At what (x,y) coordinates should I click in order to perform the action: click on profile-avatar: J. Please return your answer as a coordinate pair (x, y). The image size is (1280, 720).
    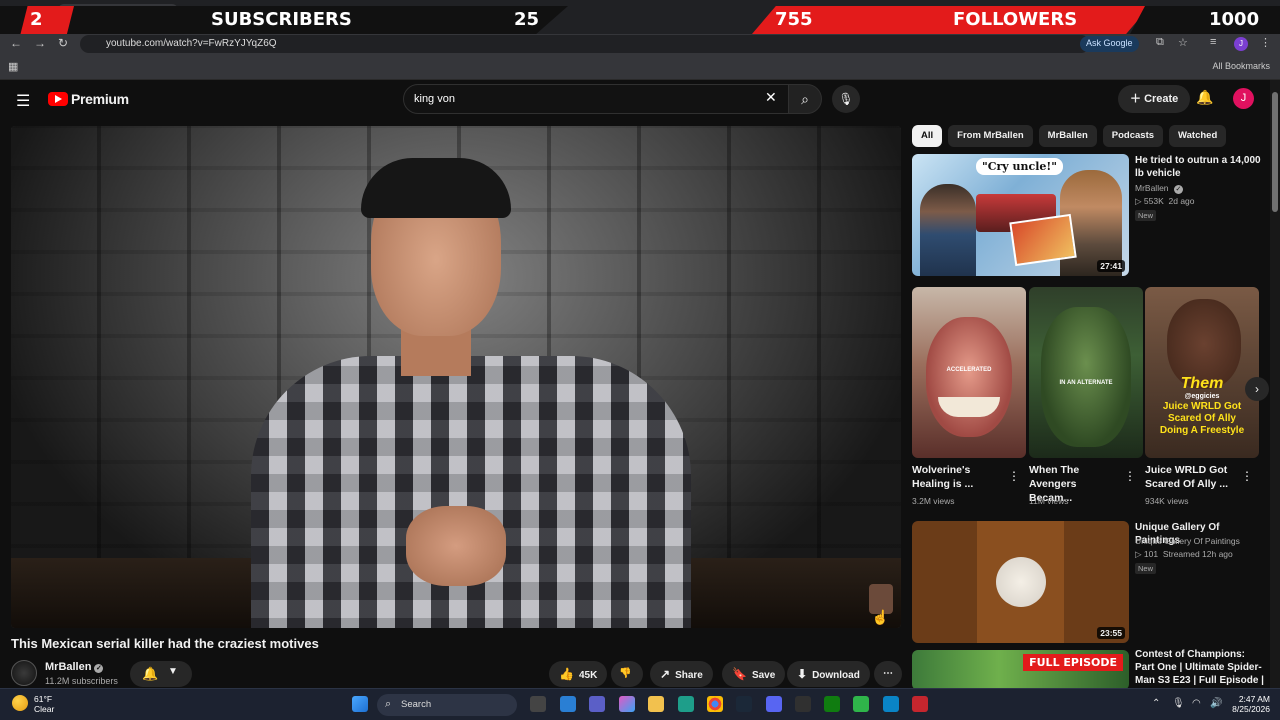
    Looking at the image, I should click on (1241, 44).